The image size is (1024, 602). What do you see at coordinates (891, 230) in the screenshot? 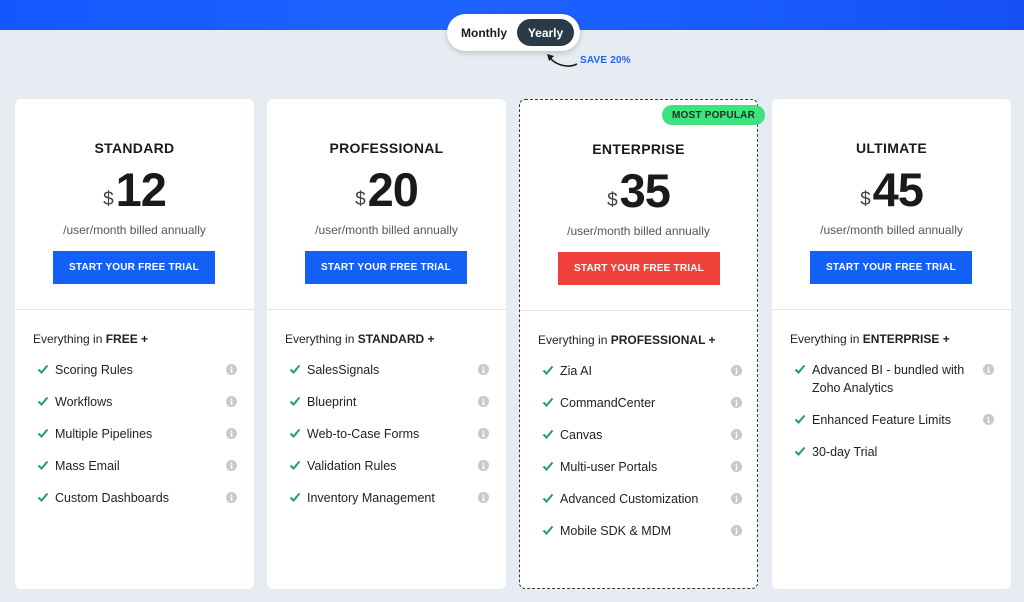
I see `billing-note: /user/month billed annually` at bounding box center [891, 230].